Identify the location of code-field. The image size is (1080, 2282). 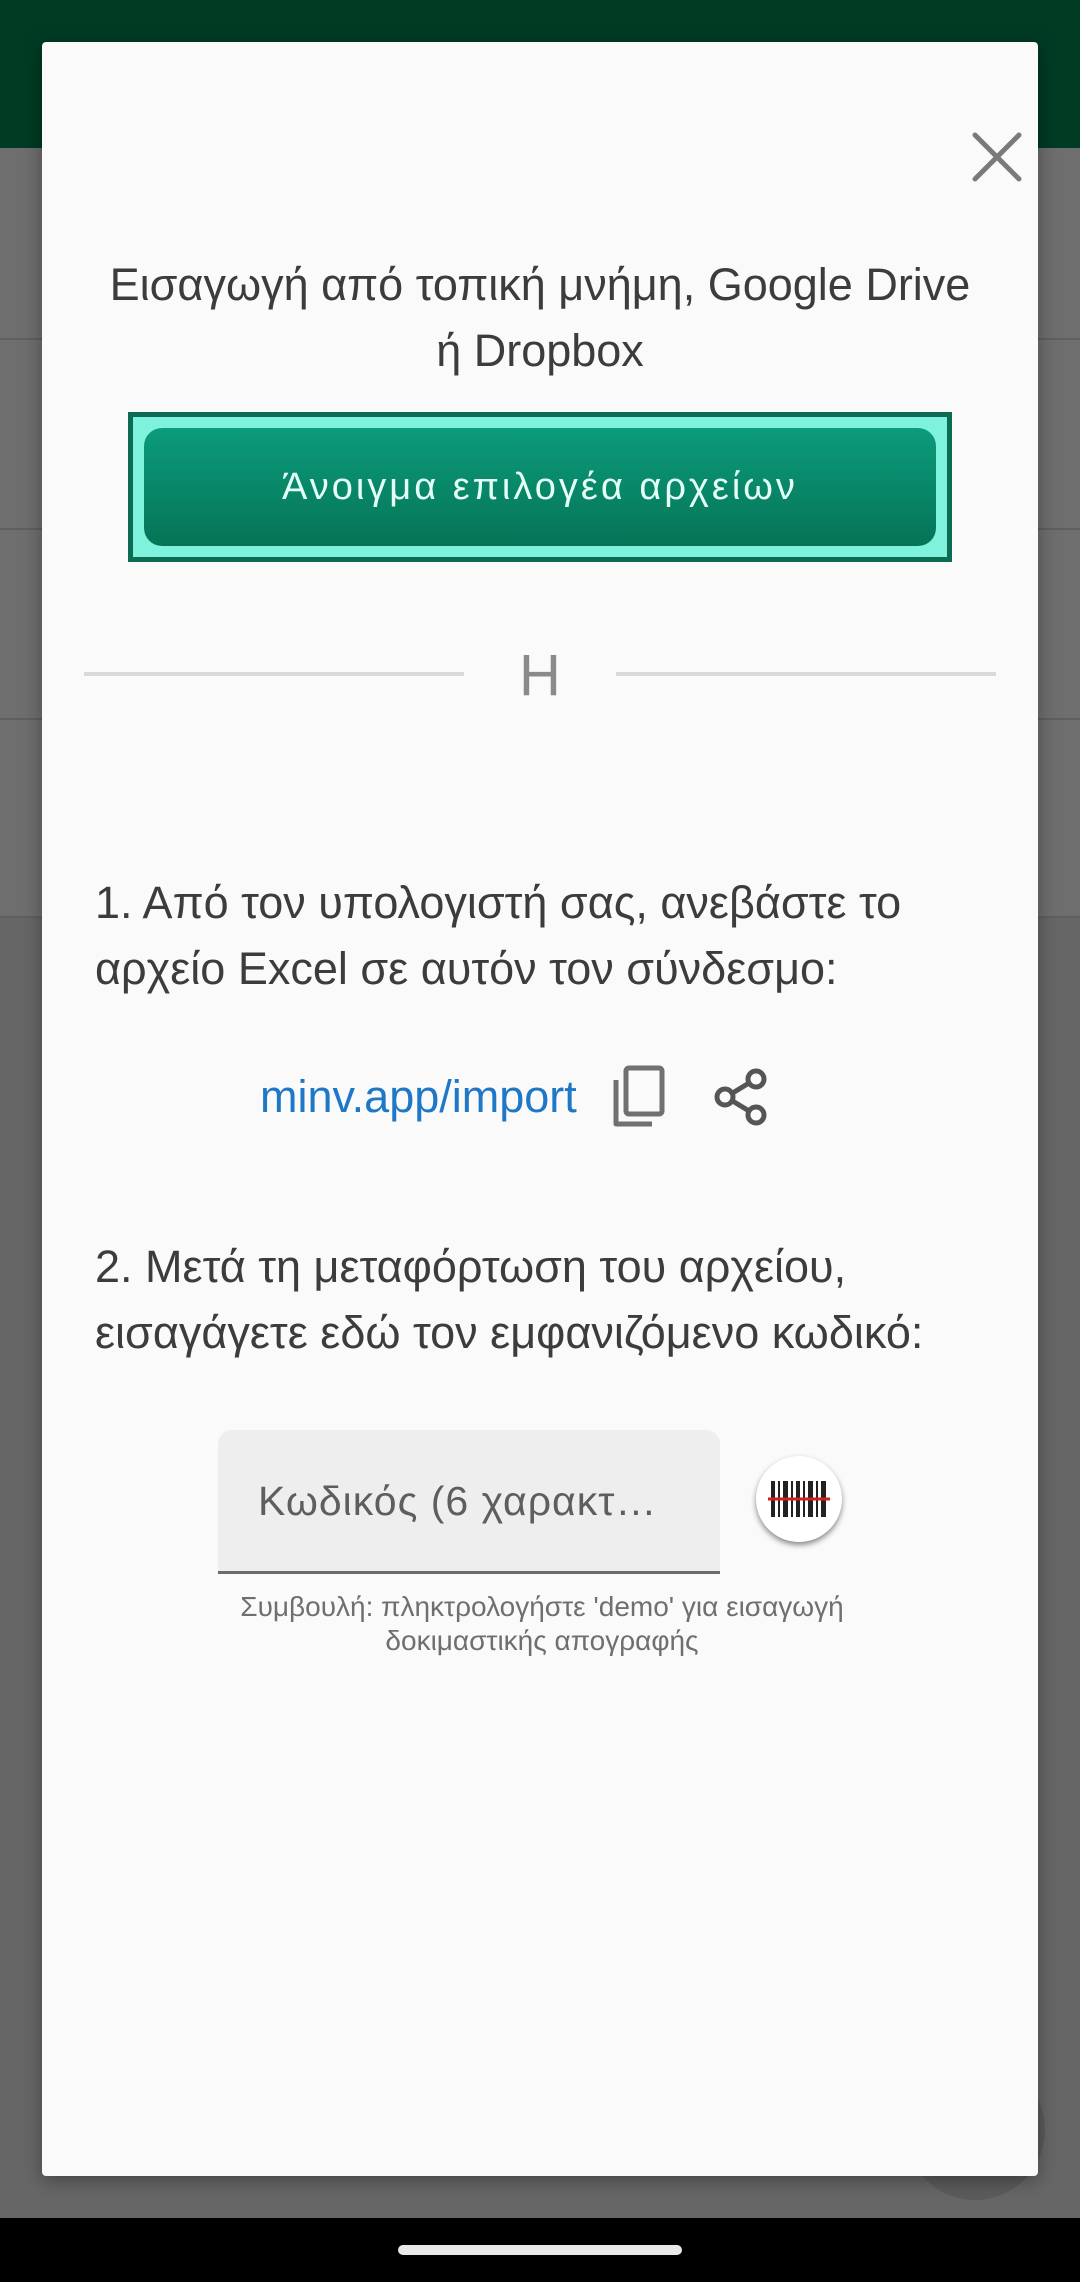
(469, 1502).